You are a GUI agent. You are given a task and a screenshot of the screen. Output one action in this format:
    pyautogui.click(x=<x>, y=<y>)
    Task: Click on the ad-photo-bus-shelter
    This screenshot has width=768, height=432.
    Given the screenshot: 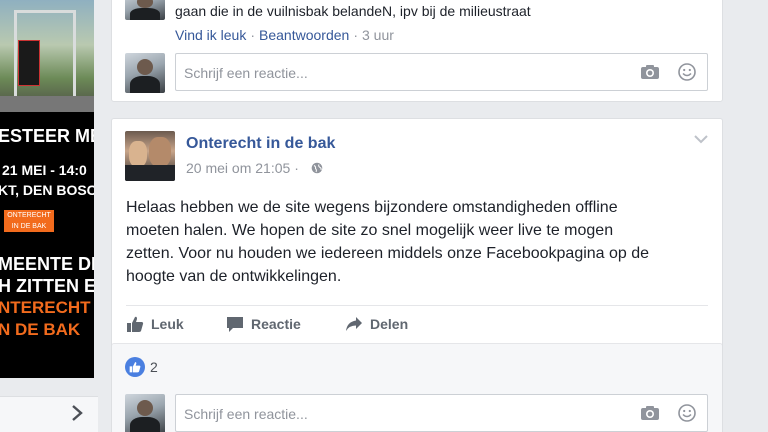 What is the action you would take?
    pyautogui.click(x=47, y=56)
    